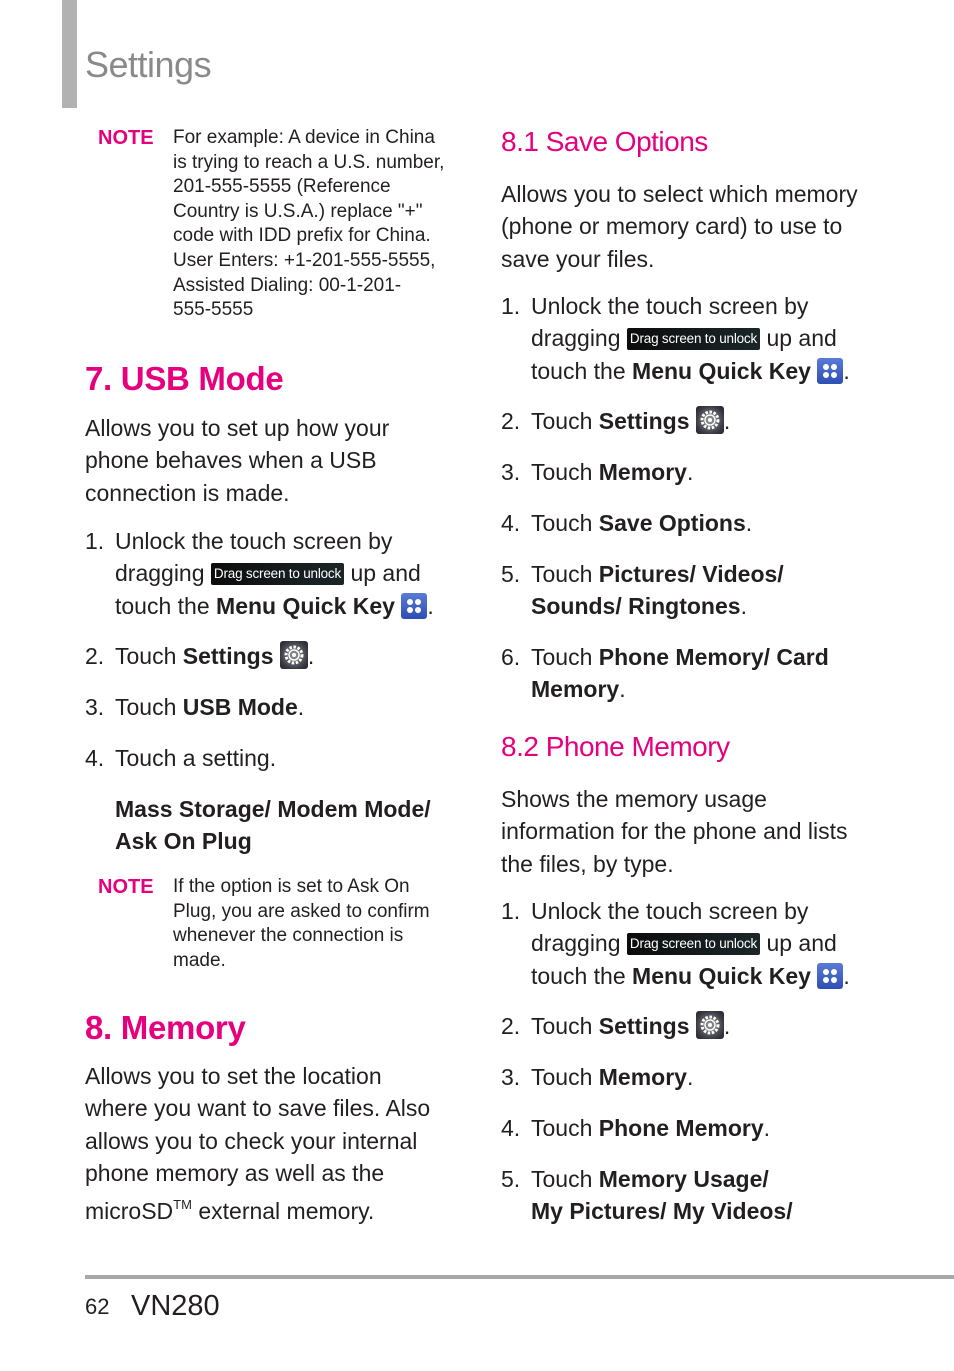  What do you see at coordinates (270, 1208) in the screenshot?
I see `intro-line: microSDTM external memory.` at bounding box center [270, 1208].